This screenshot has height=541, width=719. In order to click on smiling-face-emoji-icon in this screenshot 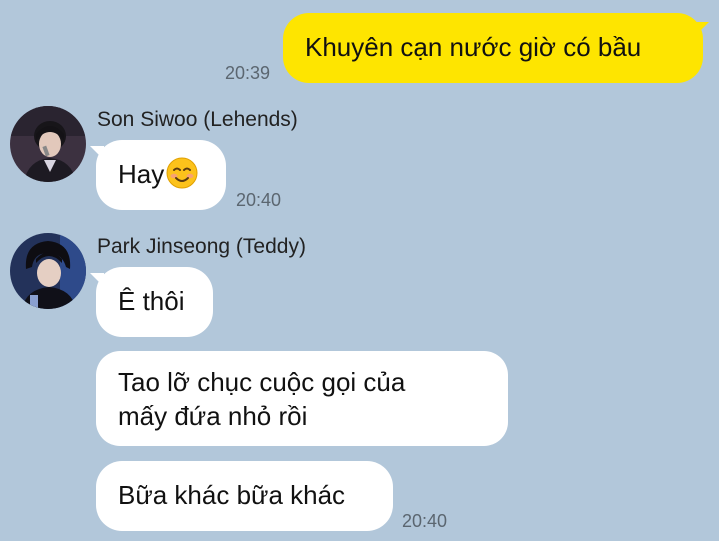, I will do `click(182, 177)`.